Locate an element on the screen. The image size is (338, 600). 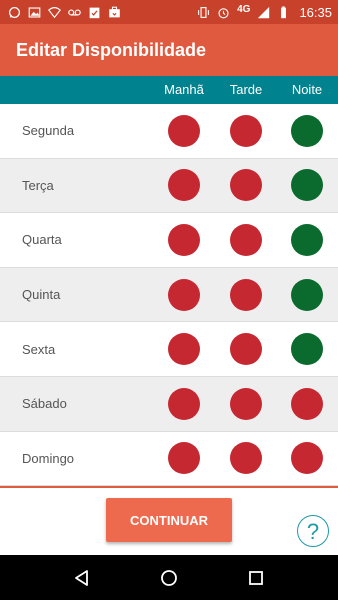
battery-icon is located at coordinates (283, 12).